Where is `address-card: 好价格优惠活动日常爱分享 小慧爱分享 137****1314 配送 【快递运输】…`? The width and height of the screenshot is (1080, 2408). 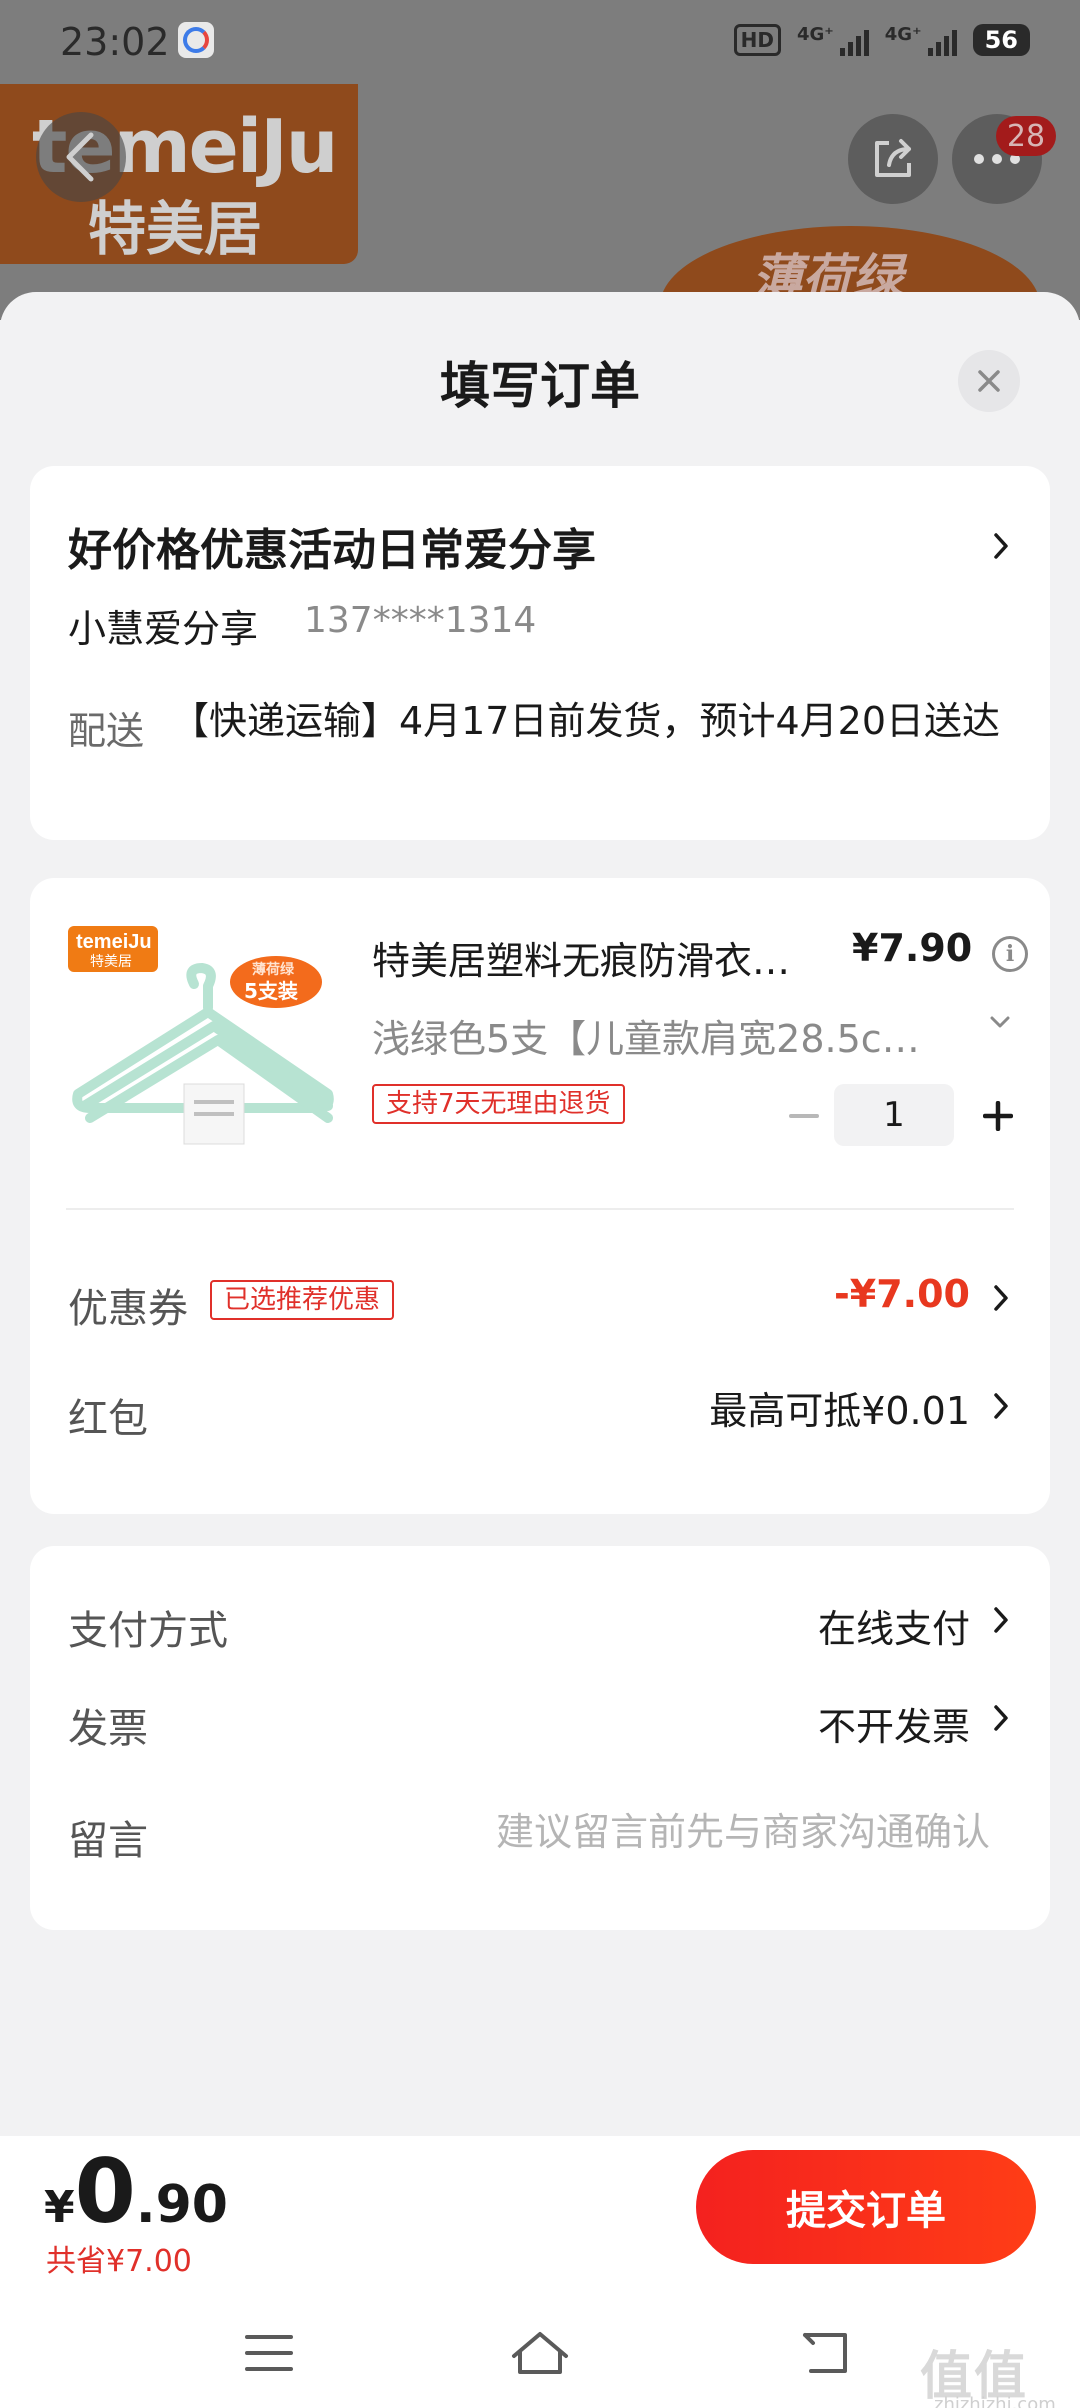 address-card: 好价格优惠活动日常爱分享 小慧爱分享 137****1314 配送 【快递运输】… is located at coordinates (540, 653).